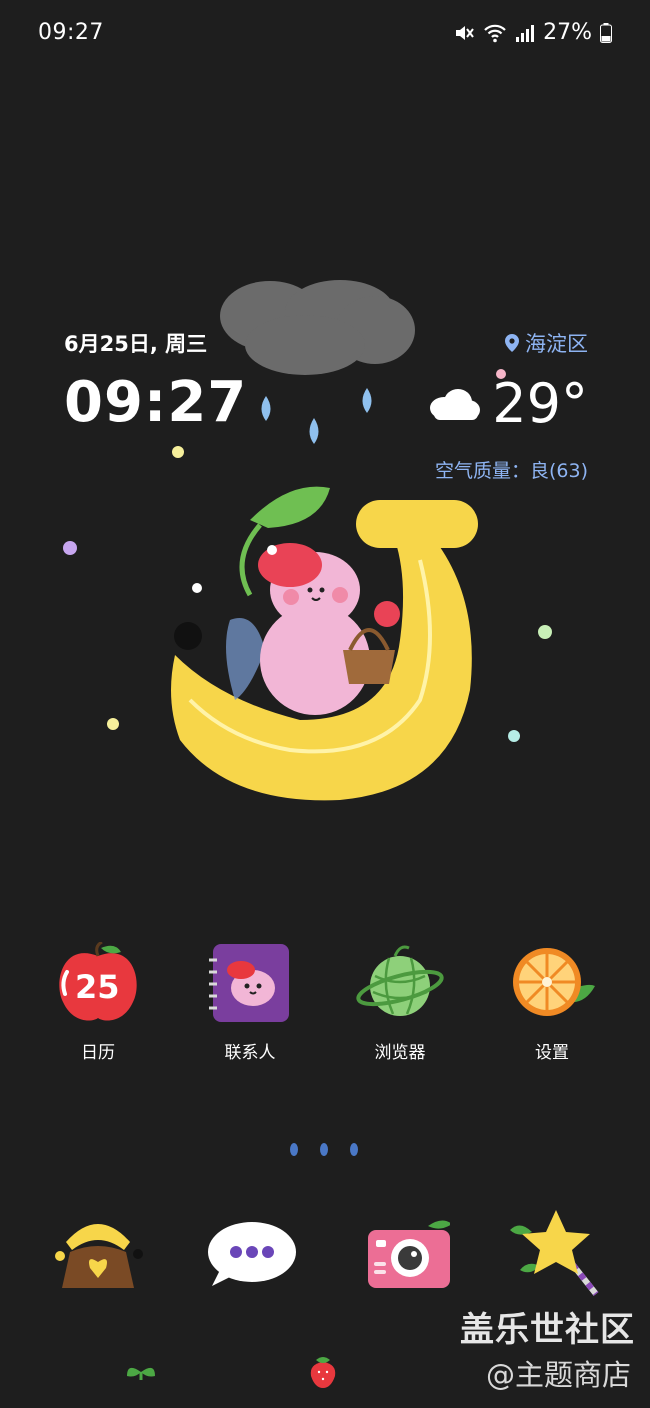 Image resolution: width=650 pixels, height=1408 pixels. I want to click on page-indicator, so click(324, 1149).